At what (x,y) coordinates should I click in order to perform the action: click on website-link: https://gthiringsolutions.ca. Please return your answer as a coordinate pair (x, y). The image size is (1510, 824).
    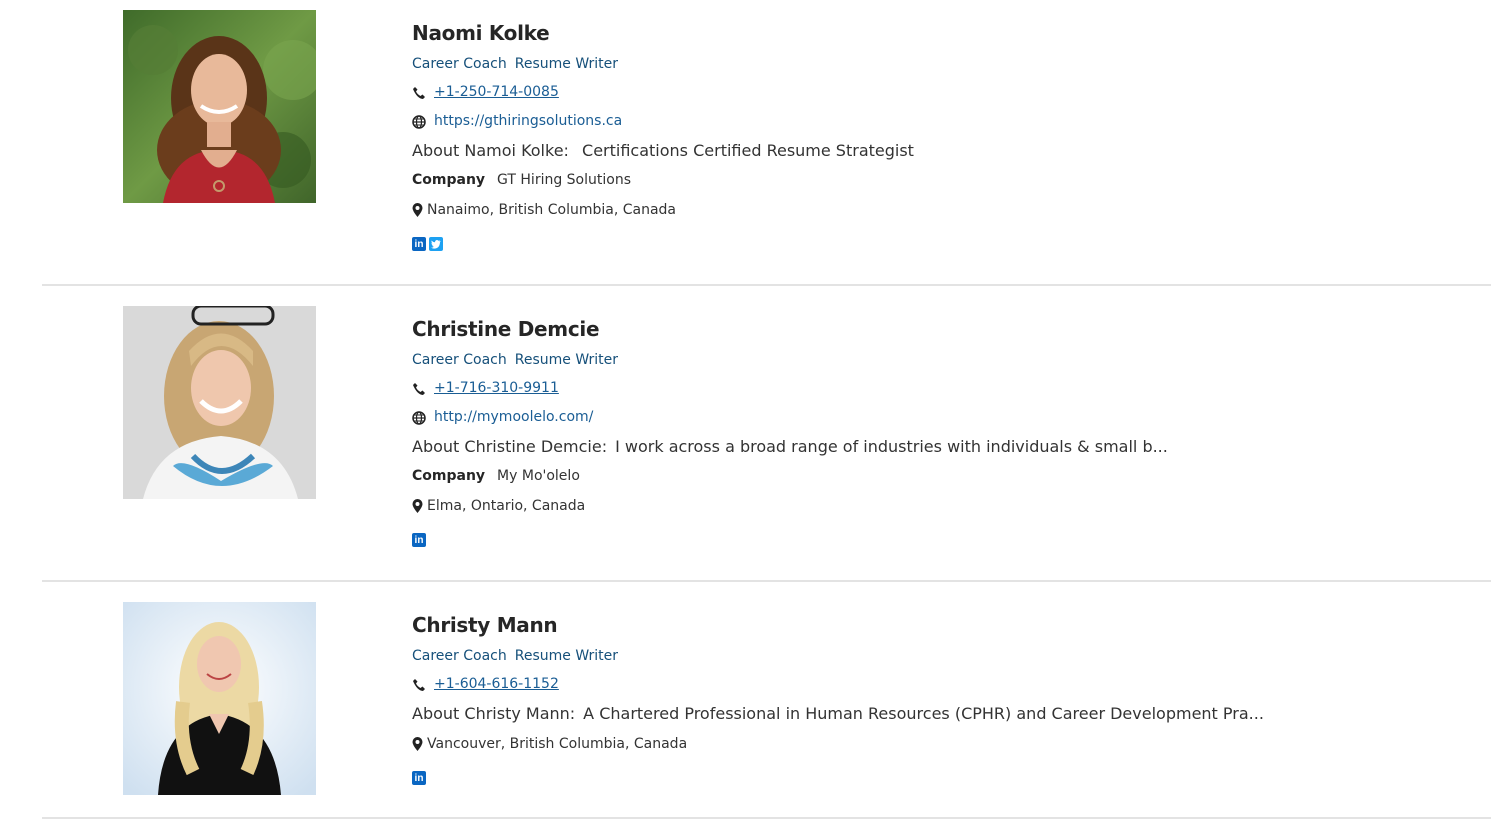
    Looking at the image, I should click on (528, 121).